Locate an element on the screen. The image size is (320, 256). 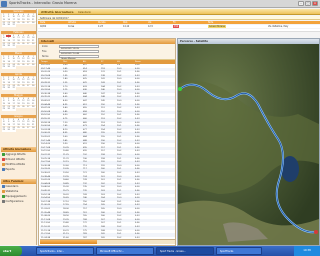
column-header: Attività is located at coordinates (72, 22).